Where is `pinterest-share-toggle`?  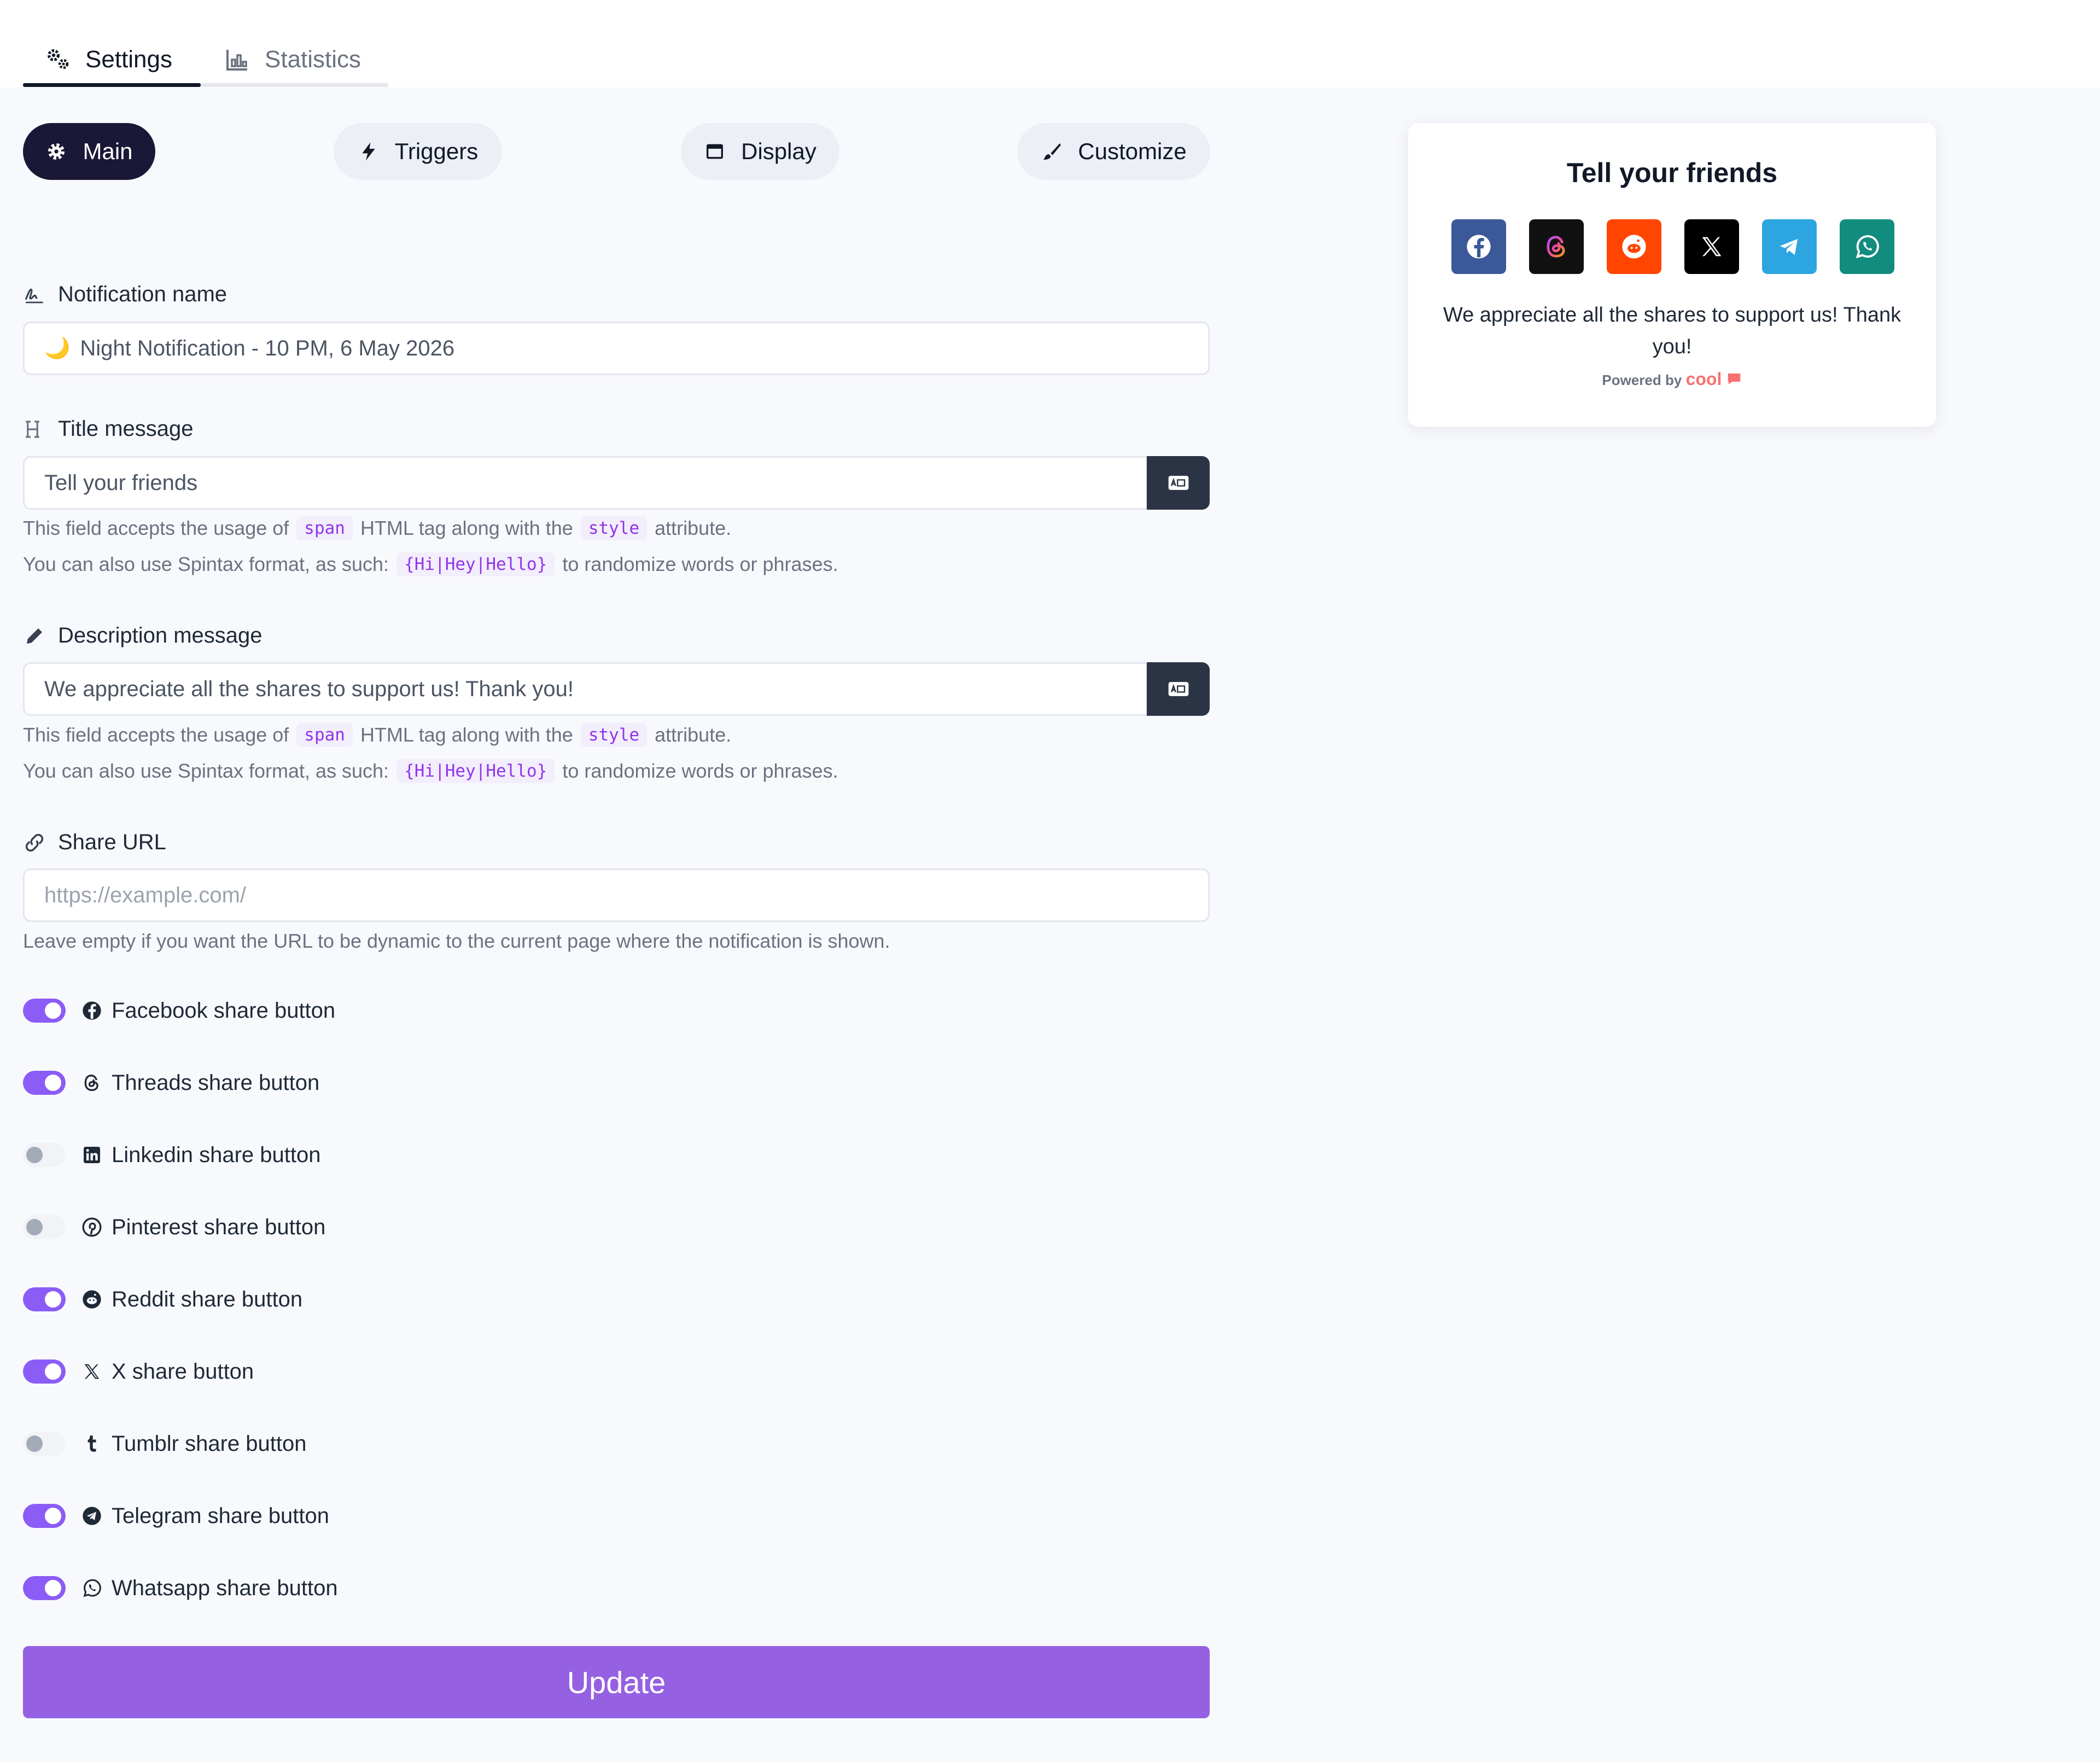 pinterest-share-toggle is located at coordinates (44, 1227).